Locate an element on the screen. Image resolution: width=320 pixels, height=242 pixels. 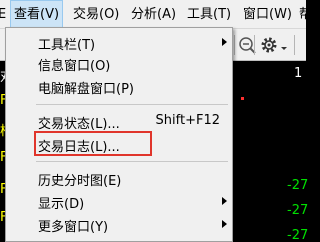
menu-item-toolbar: 工具栏(T) is located at coordinates (119, 42).